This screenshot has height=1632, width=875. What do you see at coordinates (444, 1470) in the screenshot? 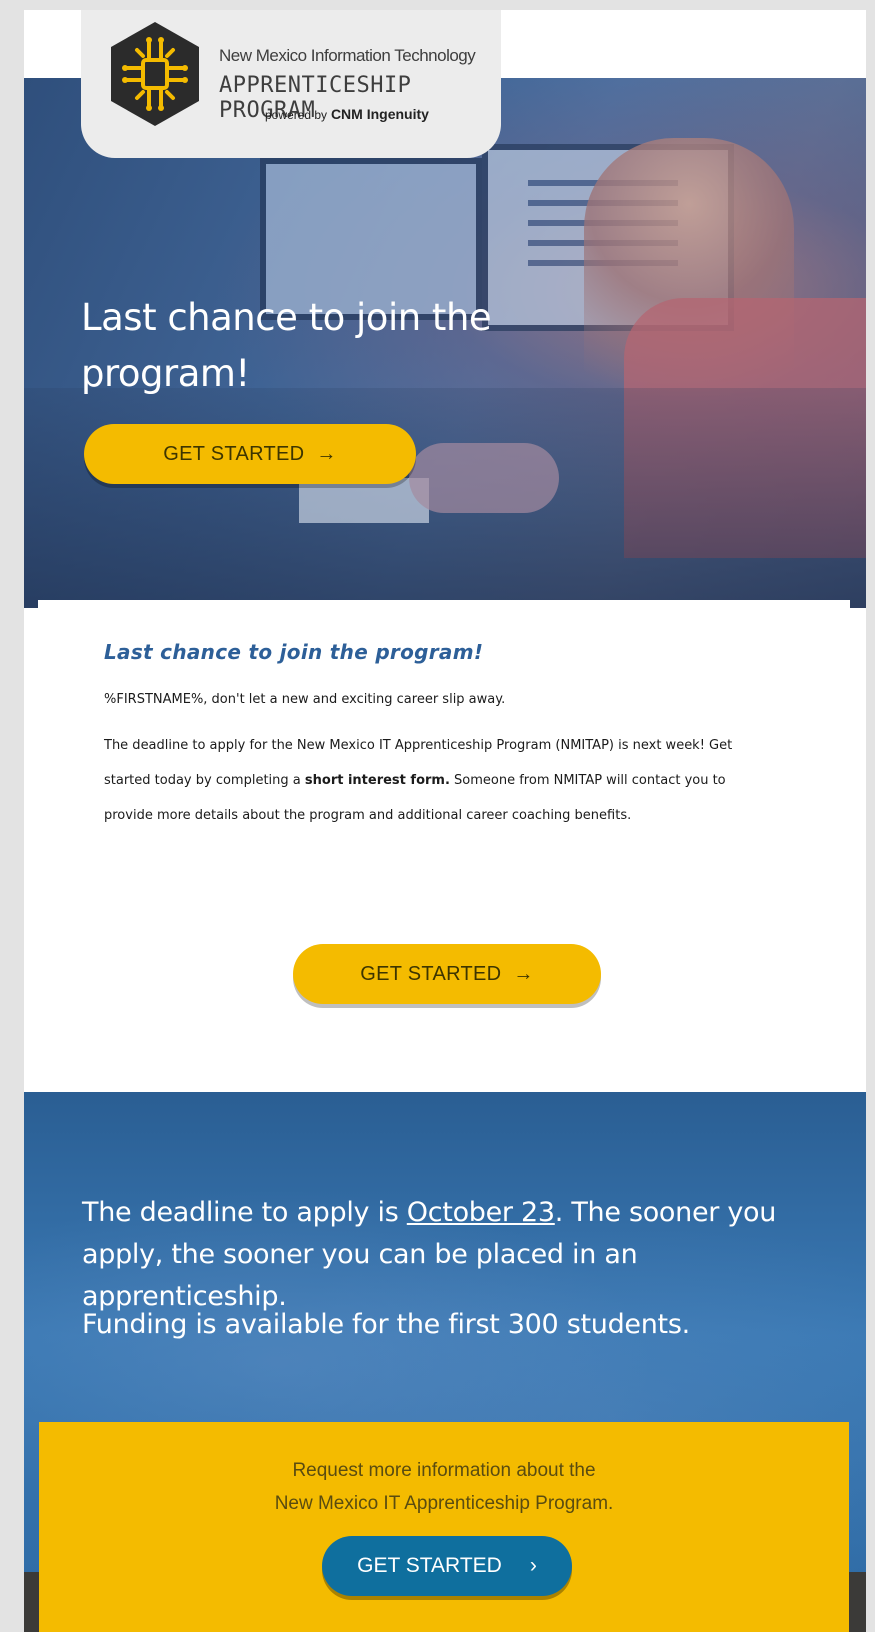
I see `cta-info-line: Request more information about the` at bounding box center [444, 1470].